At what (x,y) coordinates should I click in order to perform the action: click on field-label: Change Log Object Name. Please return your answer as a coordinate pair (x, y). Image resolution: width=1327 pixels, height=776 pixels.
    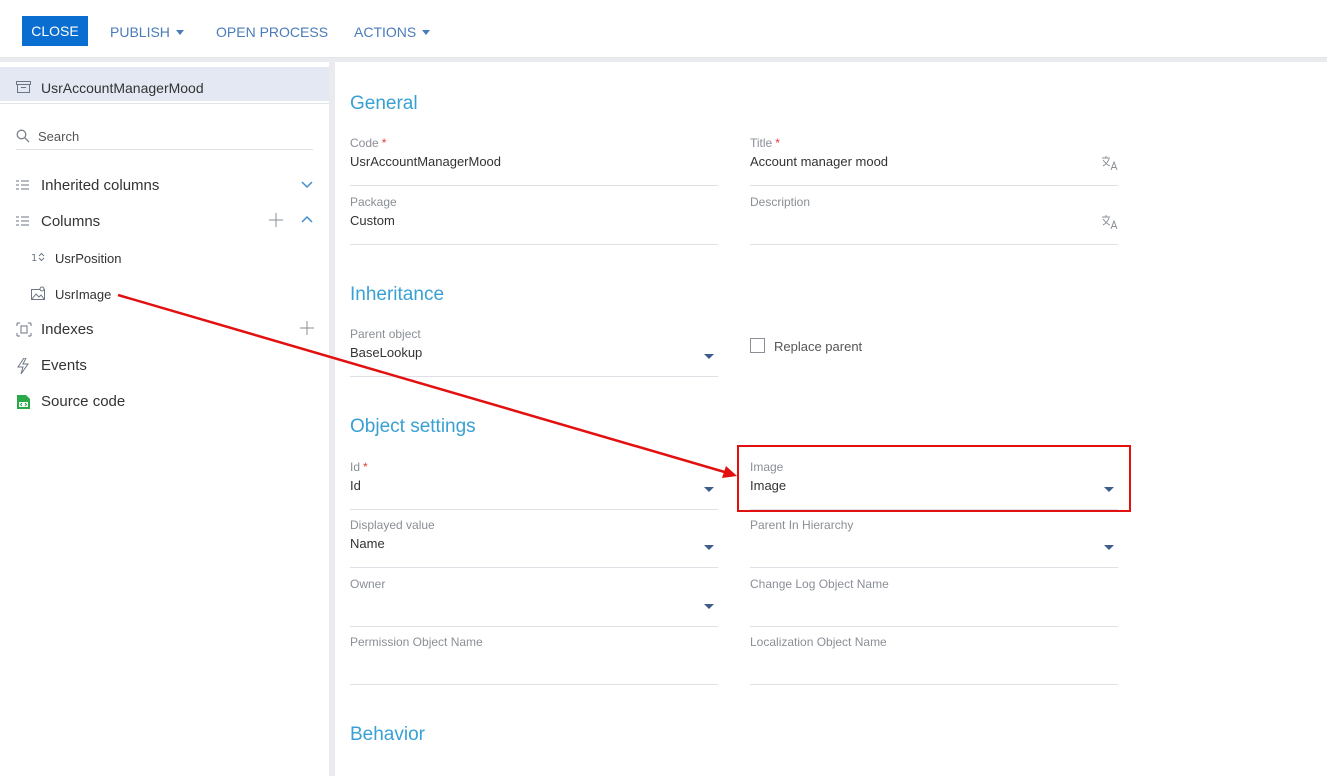
    Looking at the image, I should click on (819, 584).